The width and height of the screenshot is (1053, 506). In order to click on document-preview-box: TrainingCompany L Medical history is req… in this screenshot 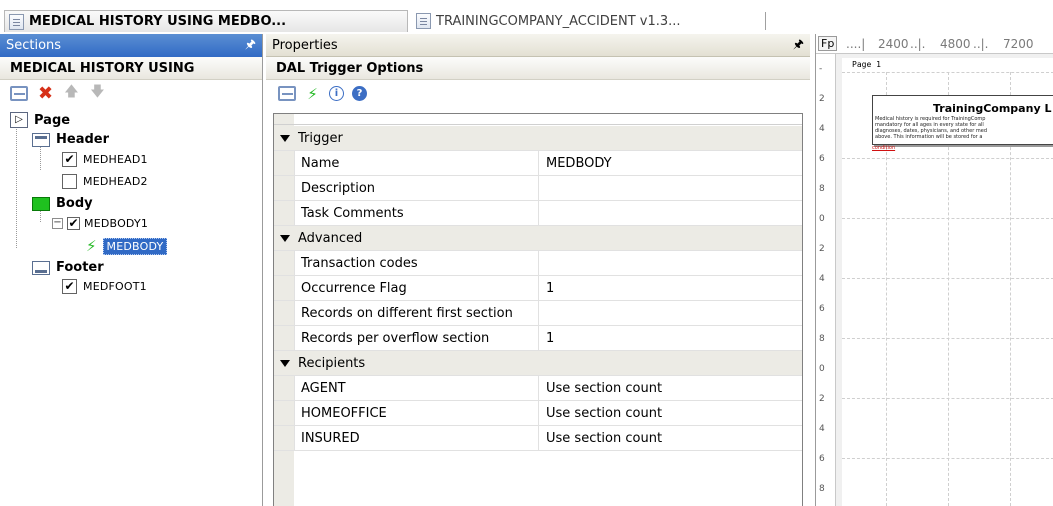, I will do `click(962, 120)`.